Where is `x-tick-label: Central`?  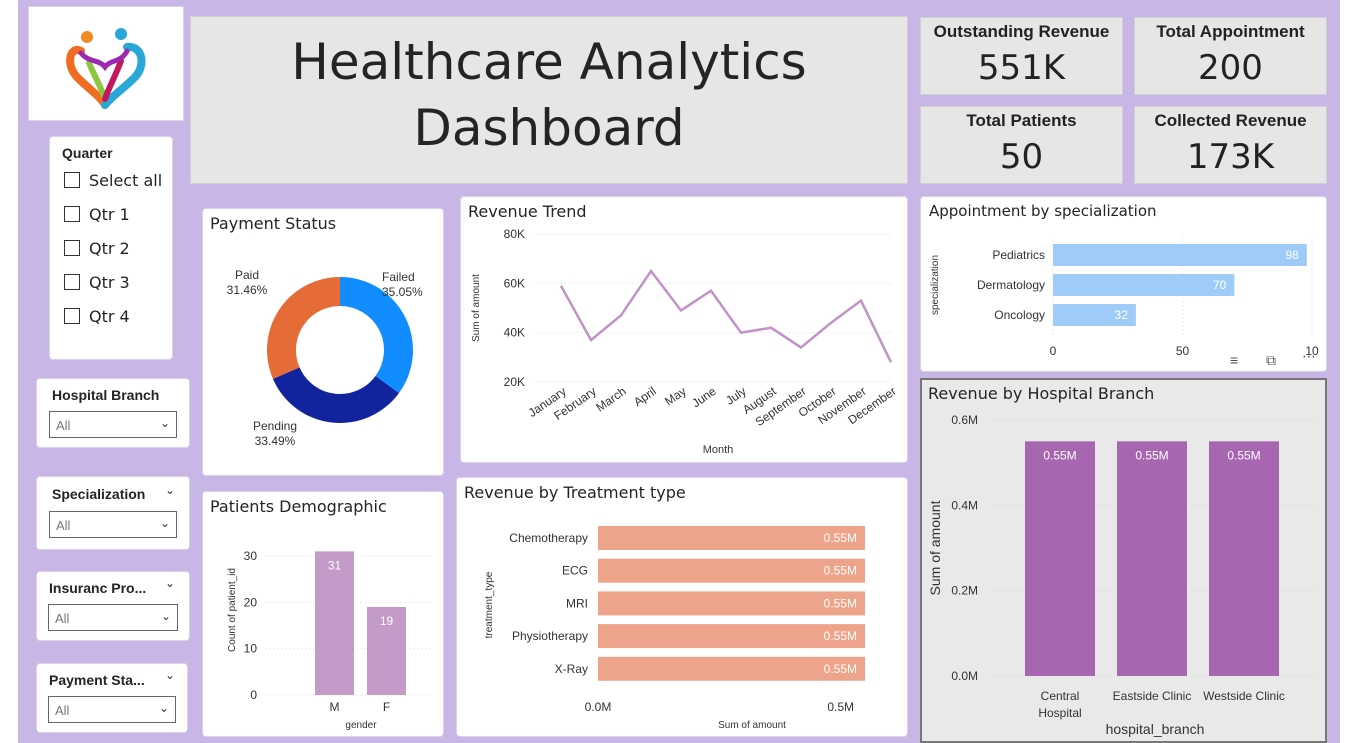 x-tick-label: Central is located at coordinates (1060, 696).